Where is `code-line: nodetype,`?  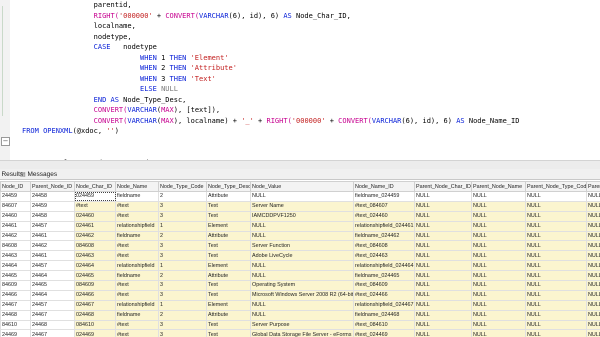
code-line: nodetype, is located at coordinates (270, 37).